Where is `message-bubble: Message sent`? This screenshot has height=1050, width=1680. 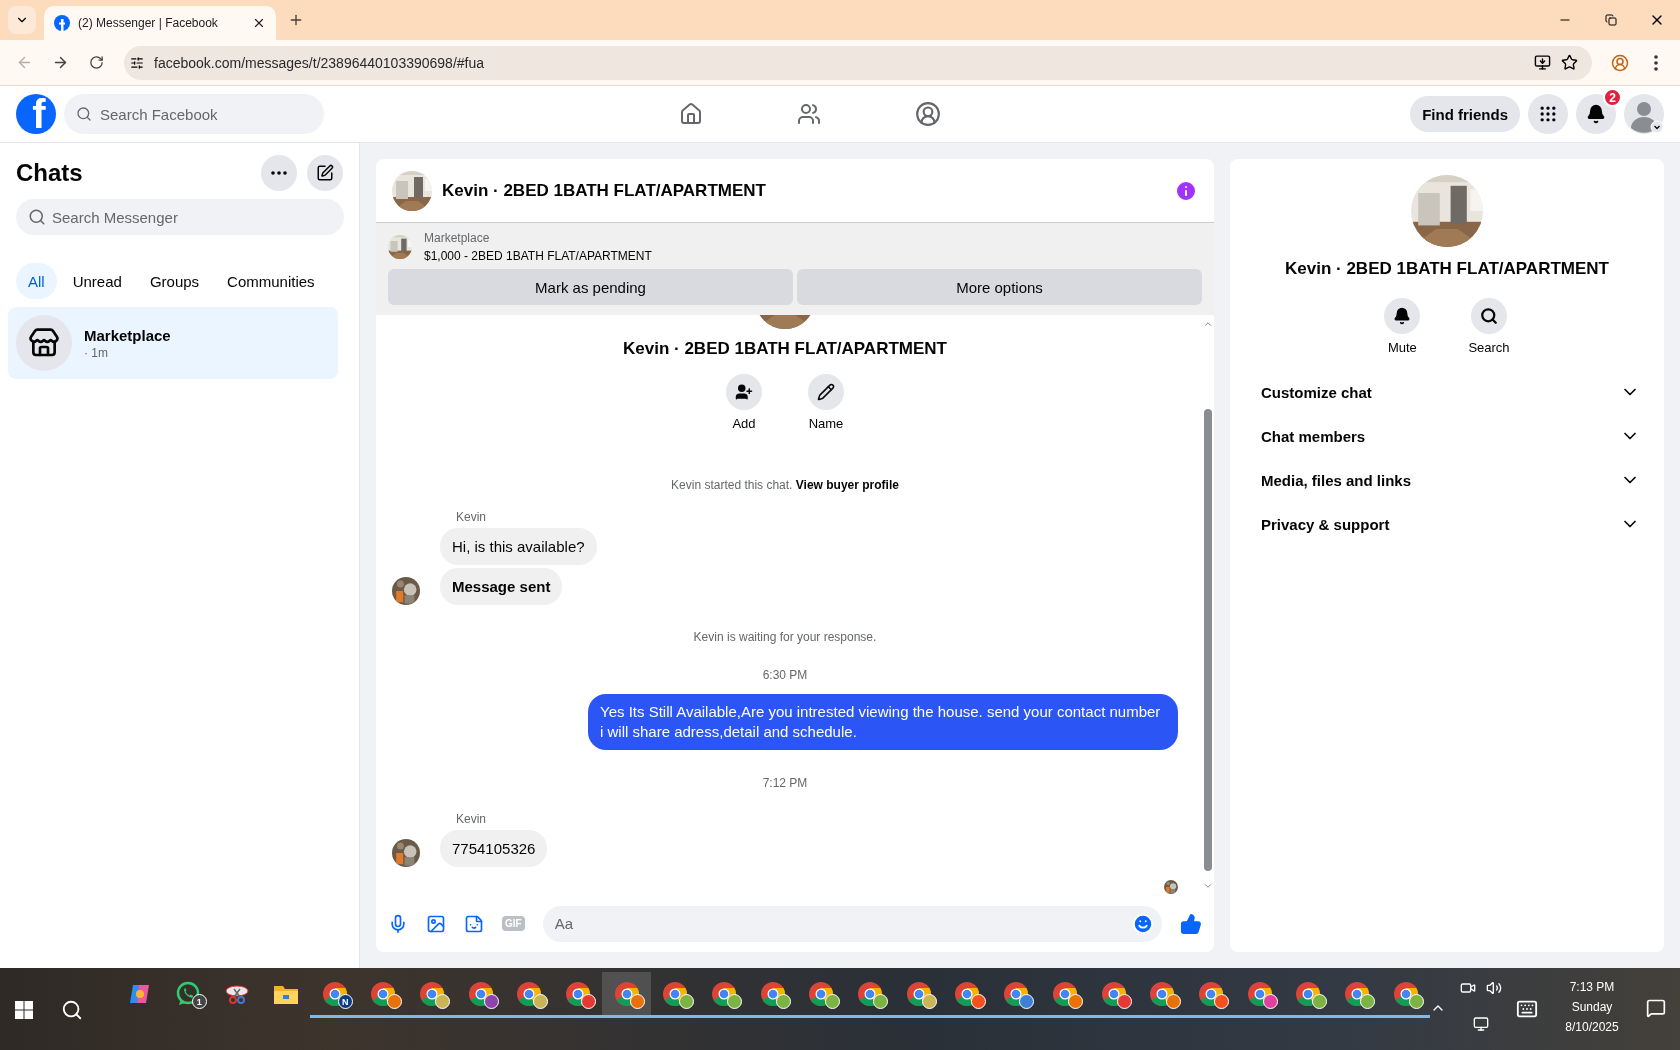
message-bubble: Message sent is located at coordinates (501, 586).